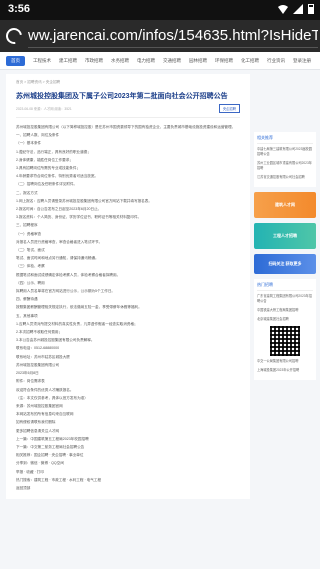 Image resolution: width=320 pixels, height=569 pixels. I want to click on article-meta-row: 2023-06-08 来源：人才网 阅读：3521 央企招聘, so click(128, 108).